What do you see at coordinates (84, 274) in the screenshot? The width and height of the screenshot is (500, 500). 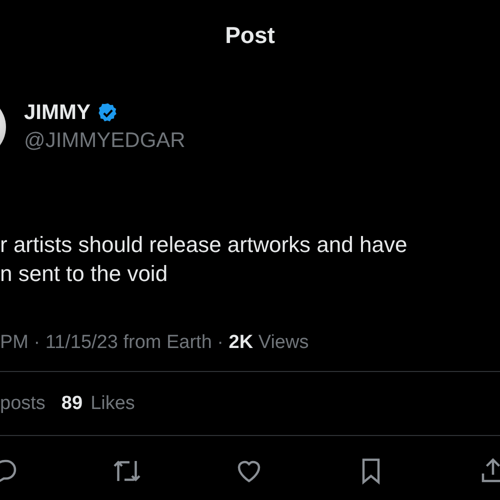 I see `post-text: n sent to the void` at bounding box center [84, 274].